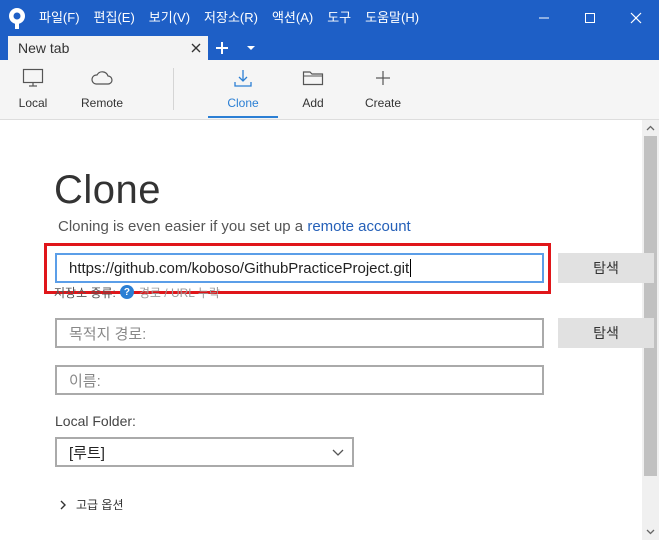 Image resolution: width=659 pixels, height=540 pixels. I want to click on window-controls, so click(590, 18).